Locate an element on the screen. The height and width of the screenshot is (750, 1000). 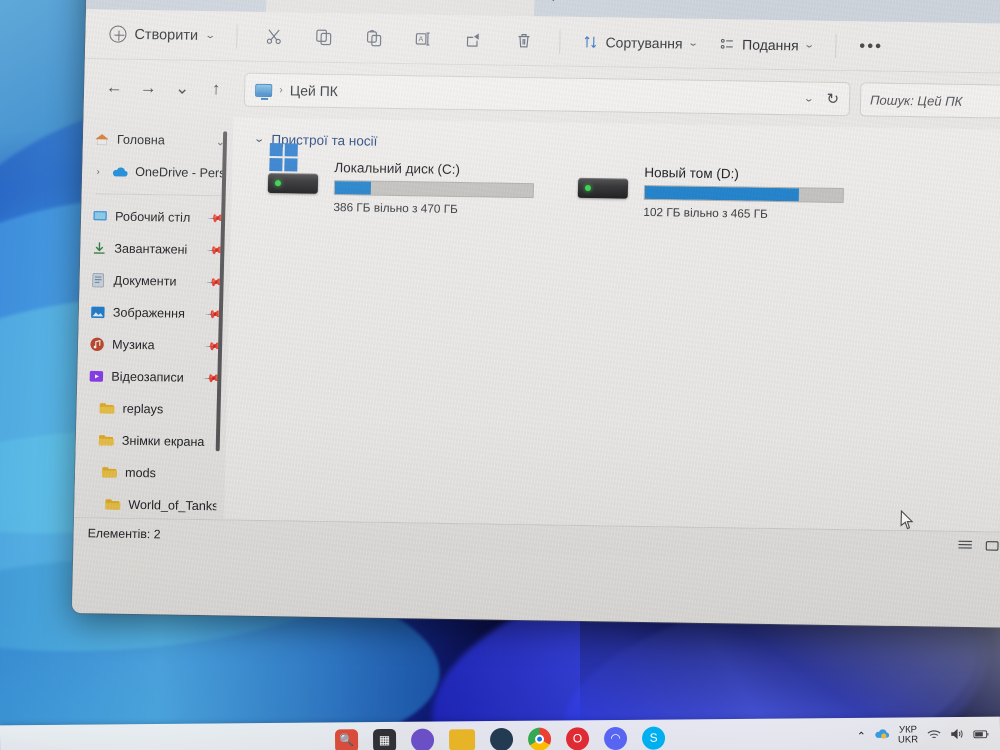
address-history-button: ⌄ is located at coordinates (809, 98).